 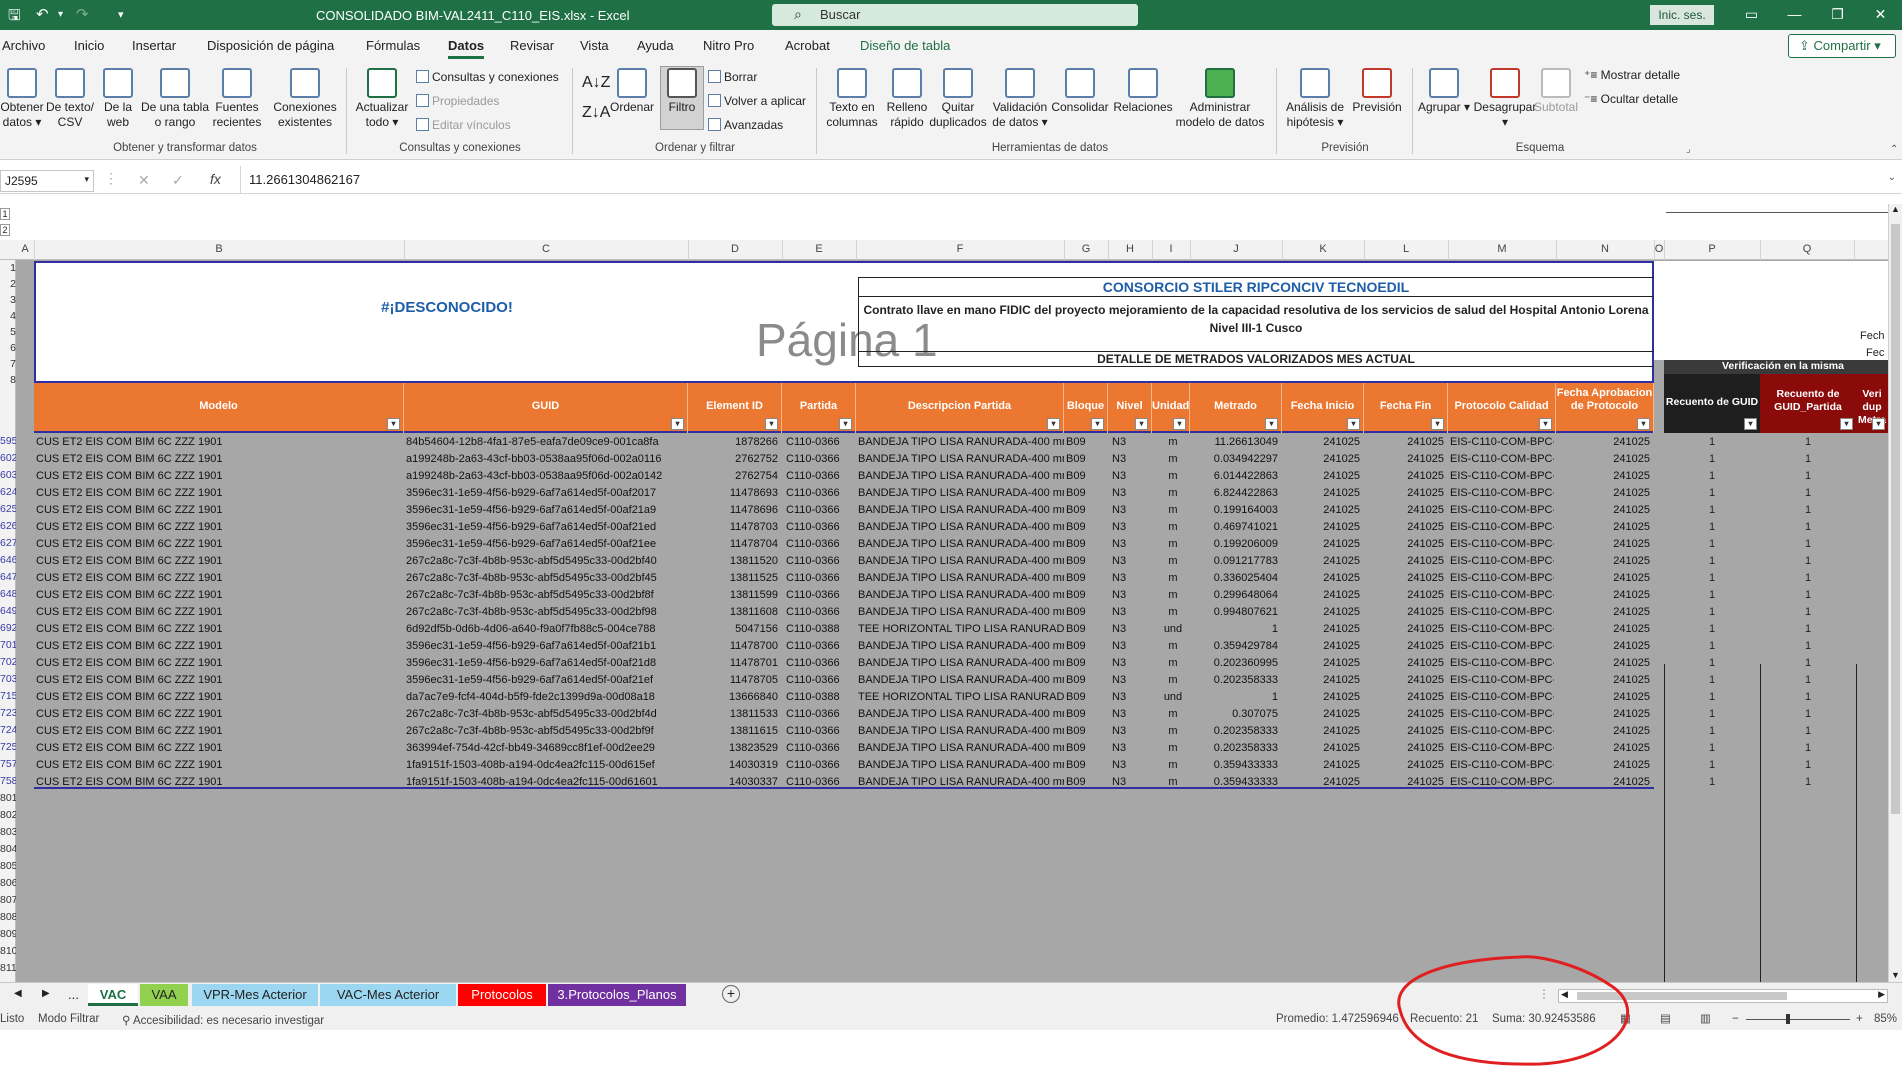 I want to click on column-header: H, so click(x=1130, y=249).